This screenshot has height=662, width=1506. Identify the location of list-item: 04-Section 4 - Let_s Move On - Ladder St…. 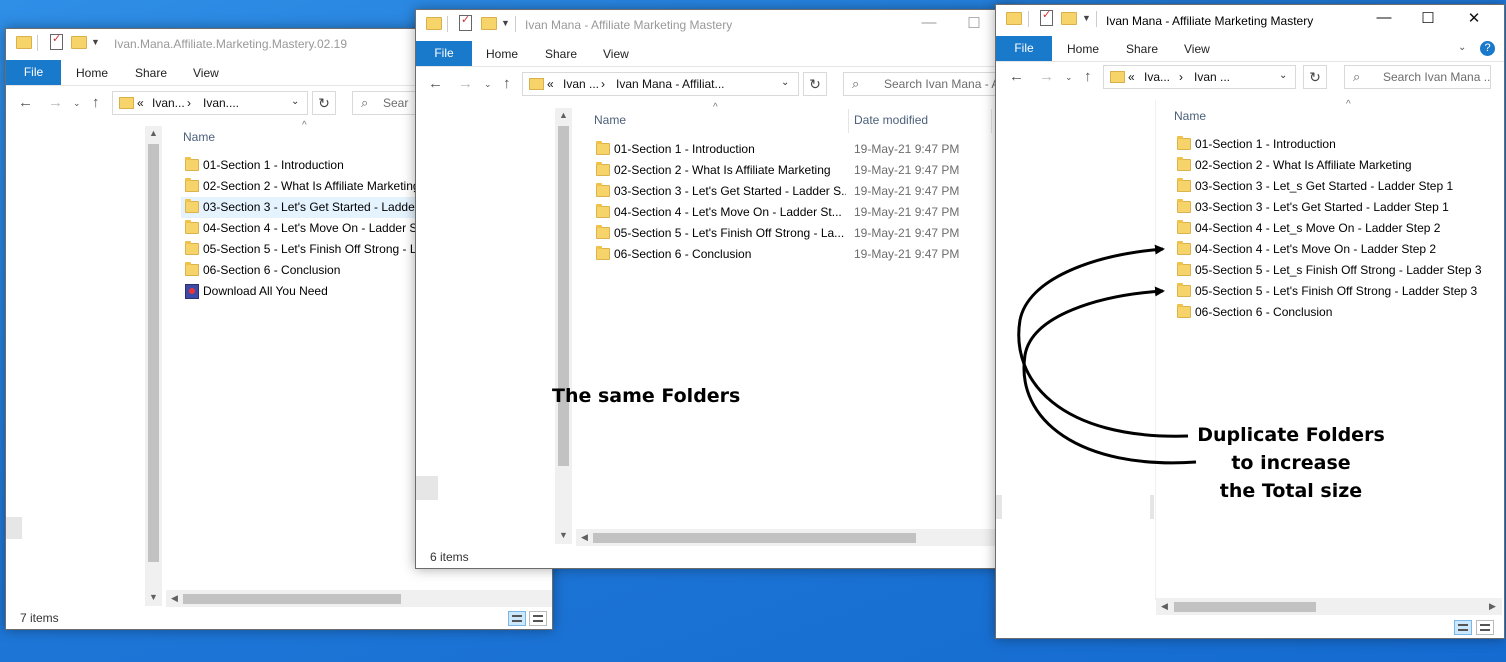
(1333, 228).